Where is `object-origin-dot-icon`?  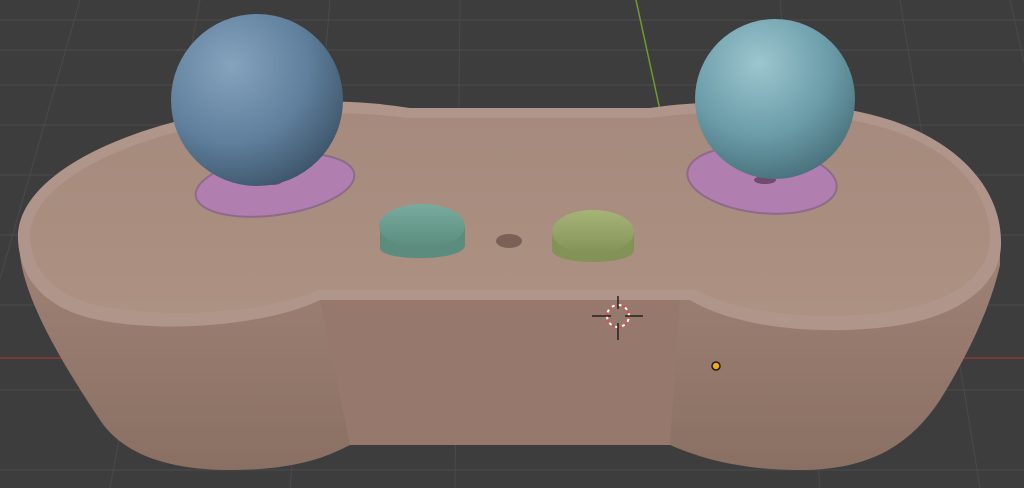
object-origin-dot-icon is located at coordinates (716, 366).